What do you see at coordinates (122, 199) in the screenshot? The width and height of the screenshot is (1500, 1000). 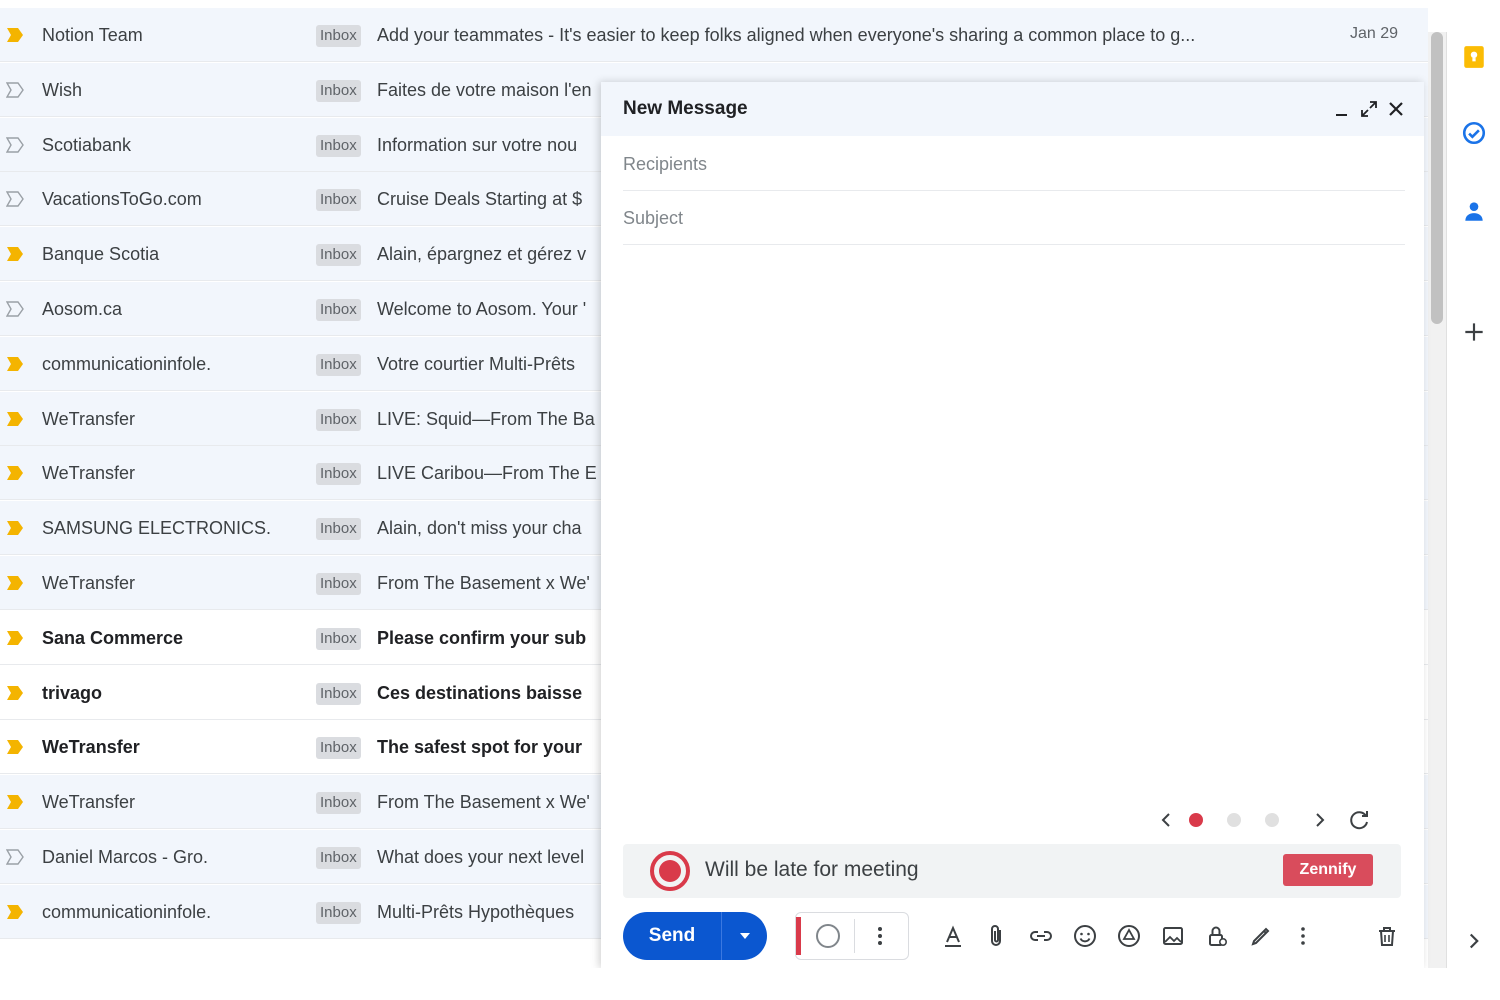 I see `email-sender: VacationsToGo.com` at bounding box center [122, 199].